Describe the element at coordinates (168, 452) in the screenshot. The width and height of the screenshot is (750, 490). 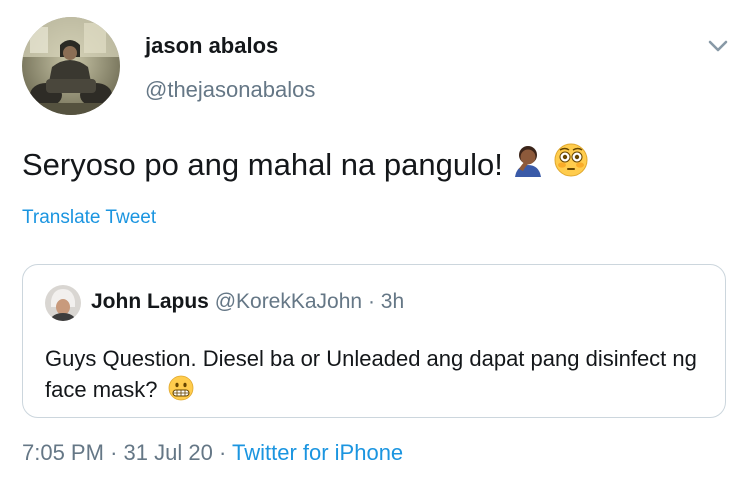
I see `tweet-date: 31 Jul 20` at that location.